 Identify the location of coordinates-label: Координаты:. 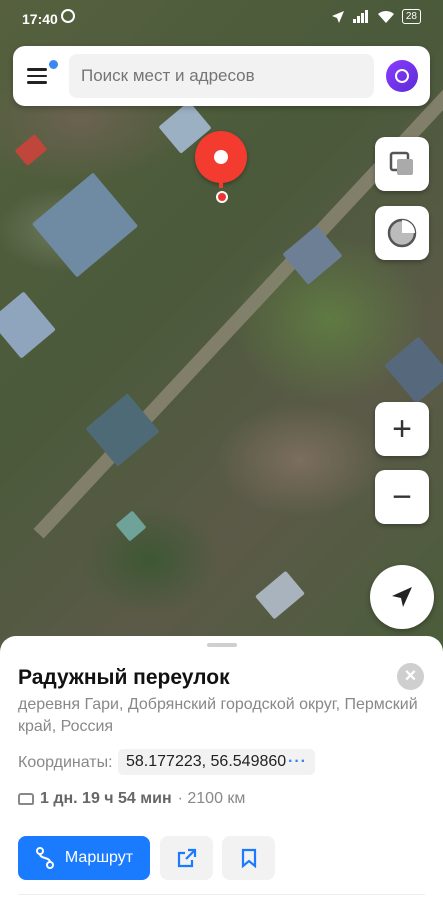
(65, 762).